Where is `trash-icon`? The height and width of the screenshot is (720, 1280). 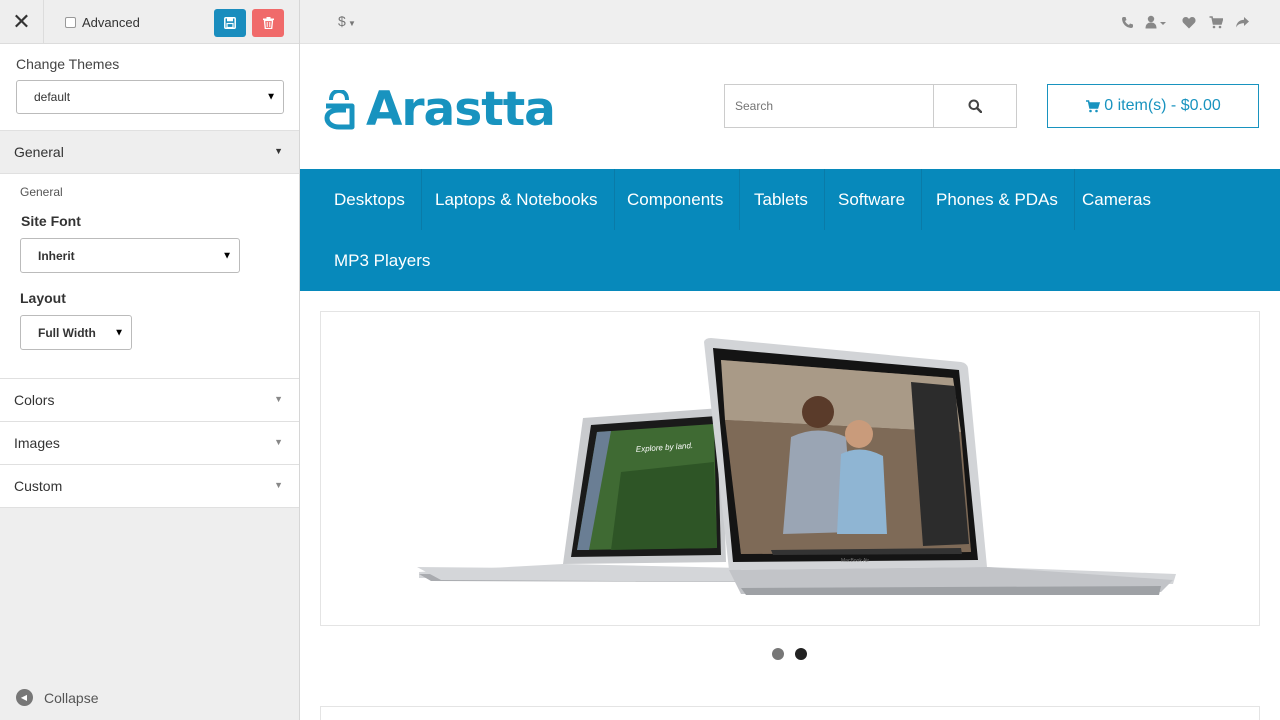
trash-icon is located at coordinates (268, 23).